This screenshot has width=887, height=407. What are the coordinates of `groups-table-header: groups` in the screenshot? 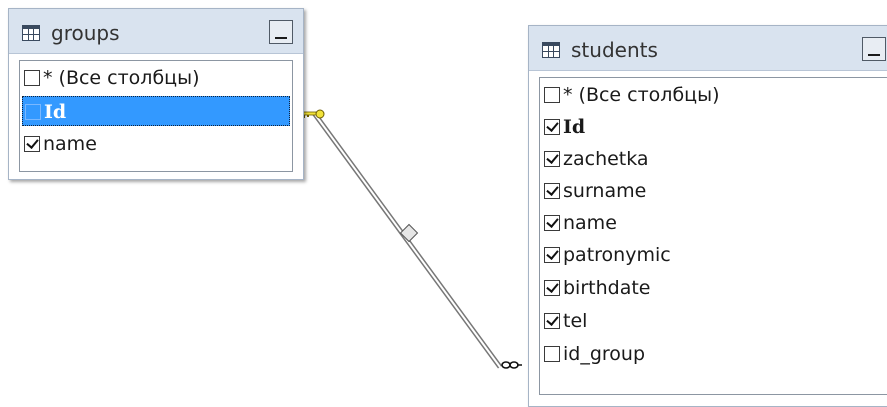 It's located at (156, 31).